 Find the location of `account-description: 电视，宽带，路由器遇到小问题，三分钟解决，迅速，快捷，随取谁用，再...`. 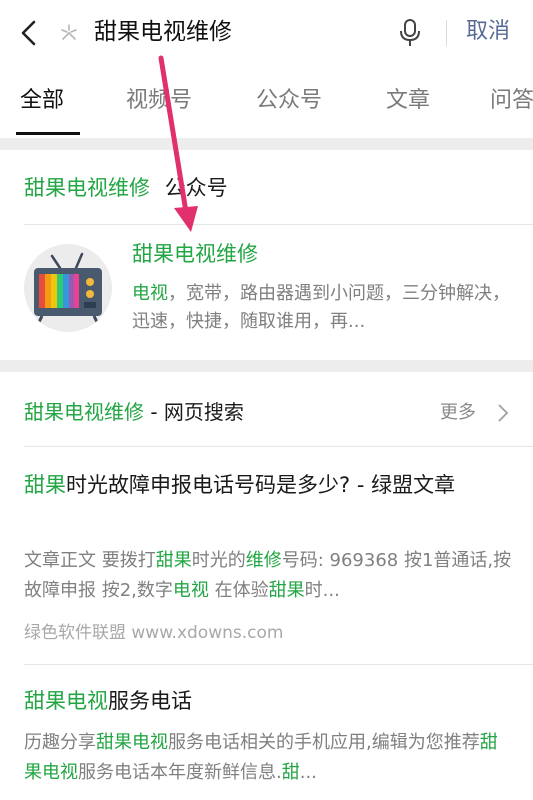

account-description: 电视，宽带，路由器遇到小问题，三分钟解决，迅速，快捷，随取谁用，再... is located at coordinates (322, 308).